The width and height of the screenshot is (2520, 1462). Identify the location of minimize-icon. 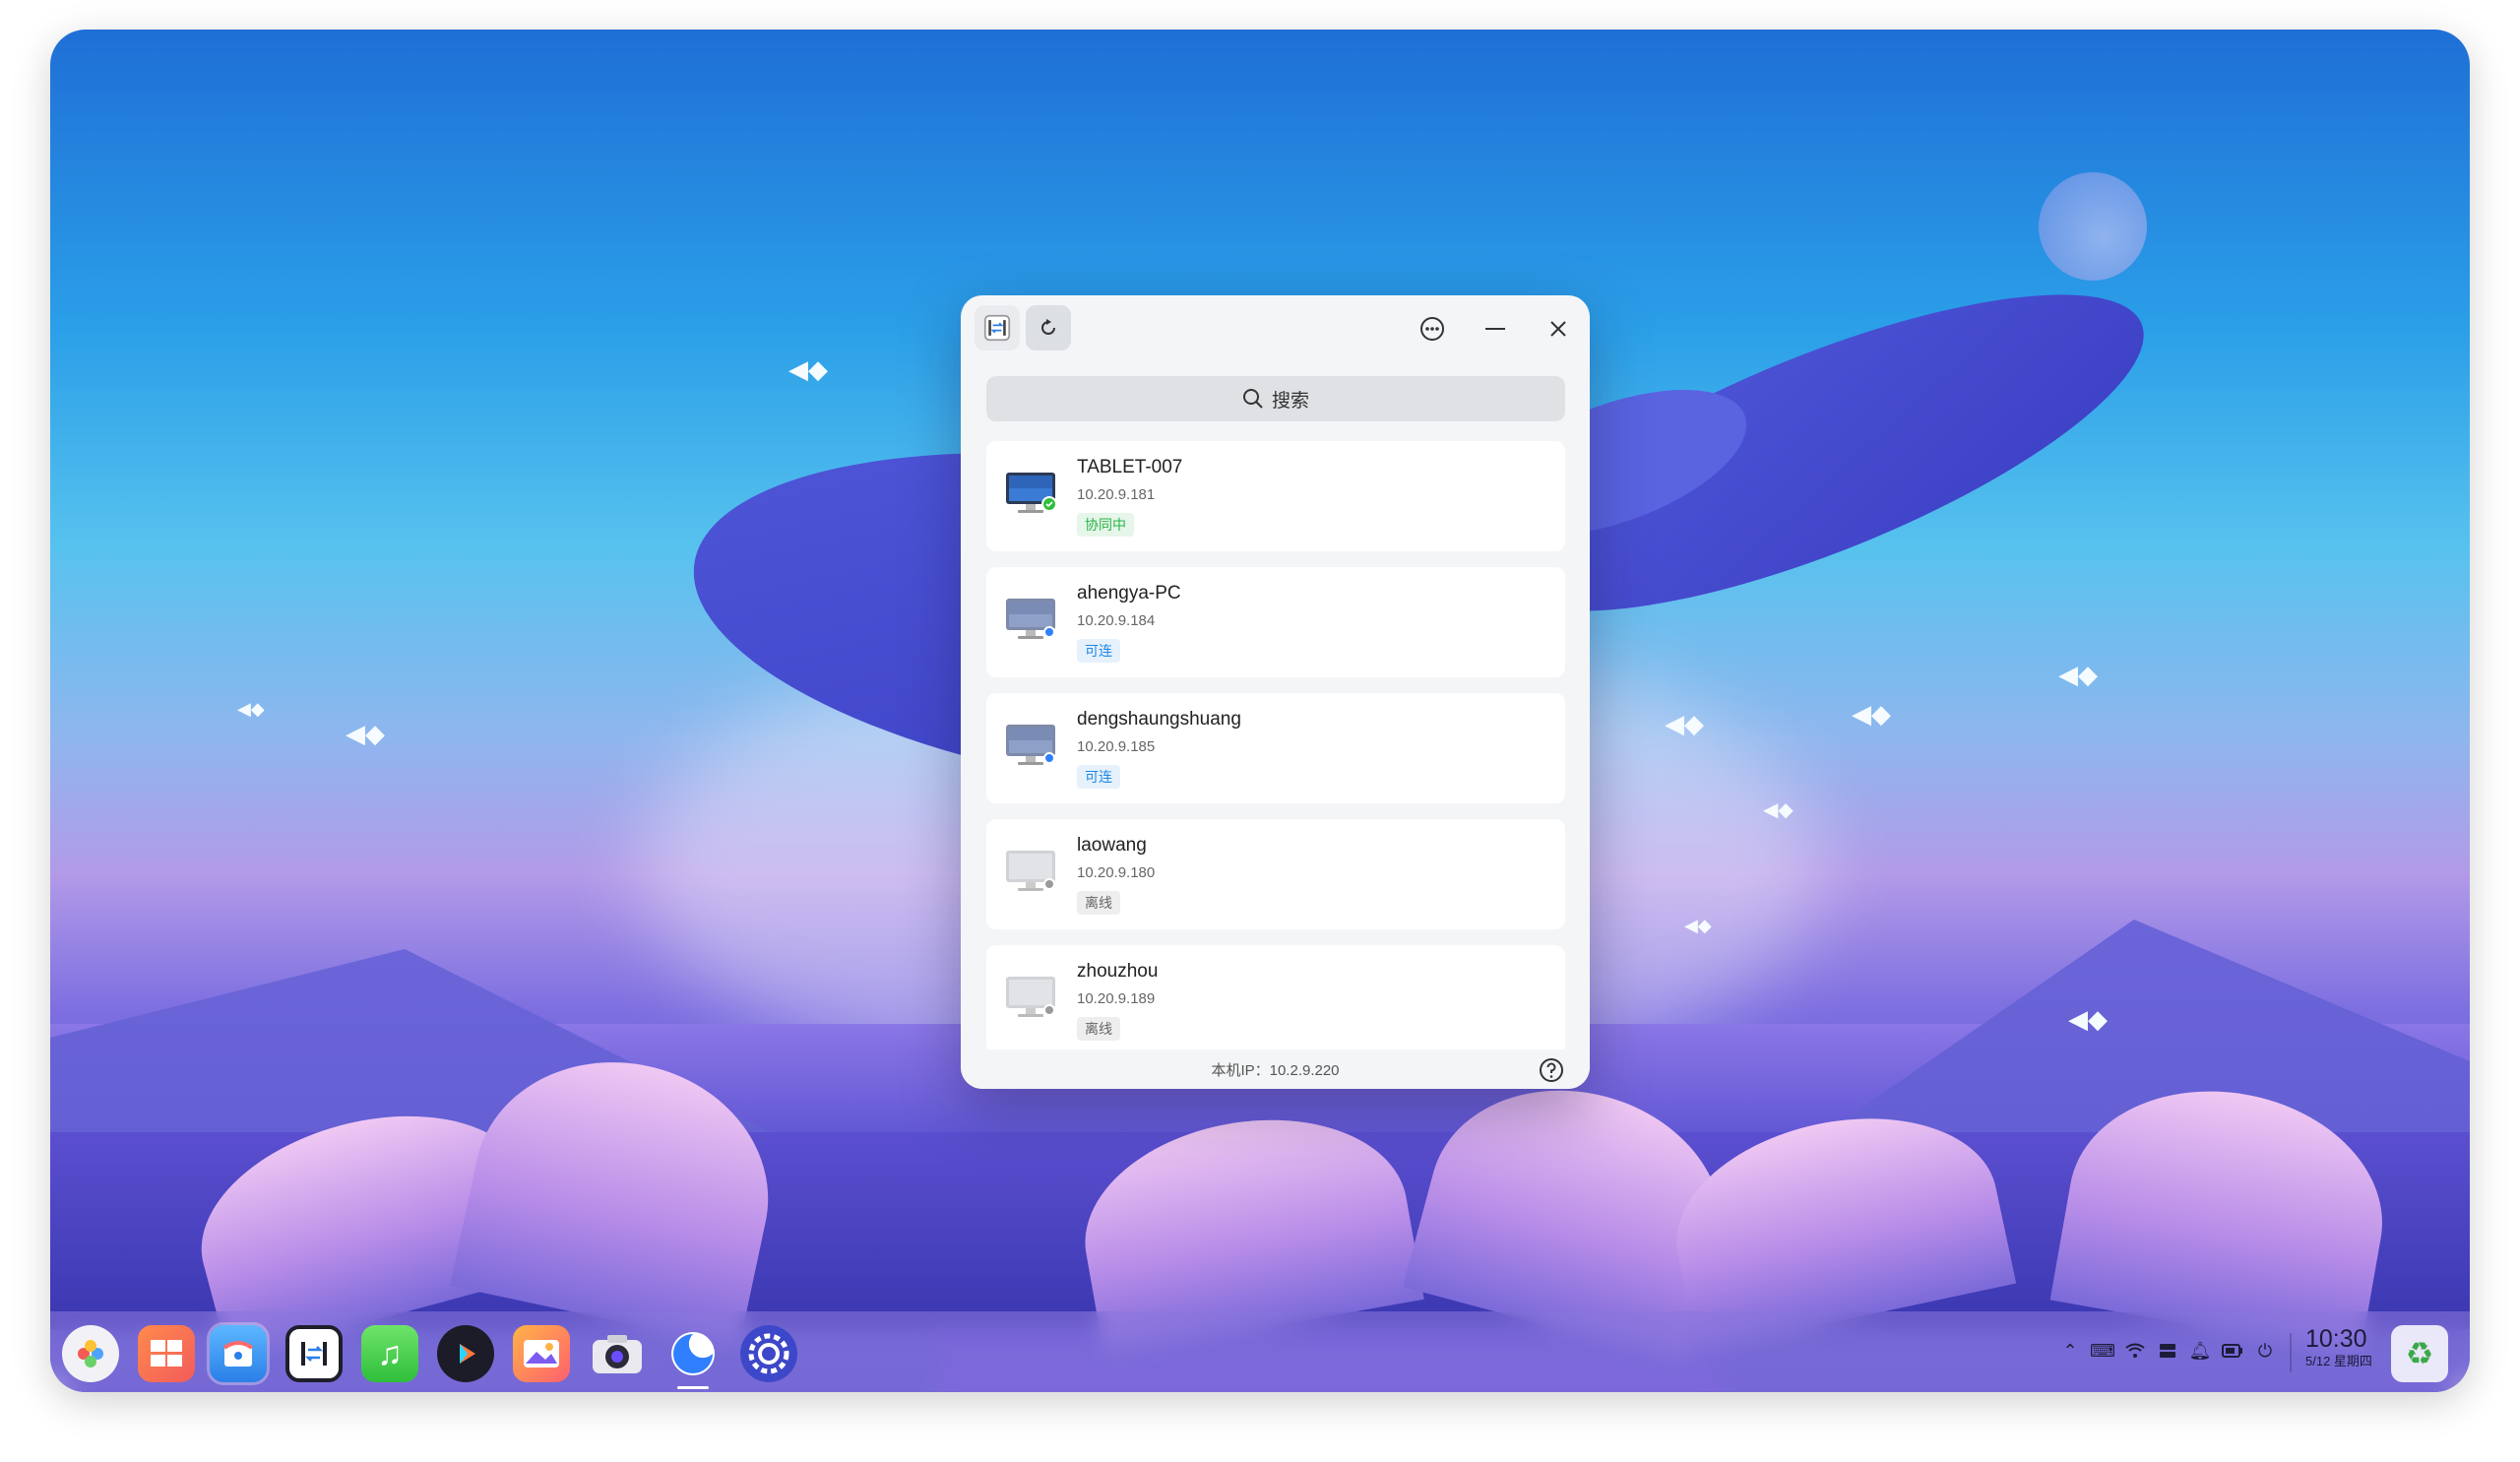
(1495, 329).